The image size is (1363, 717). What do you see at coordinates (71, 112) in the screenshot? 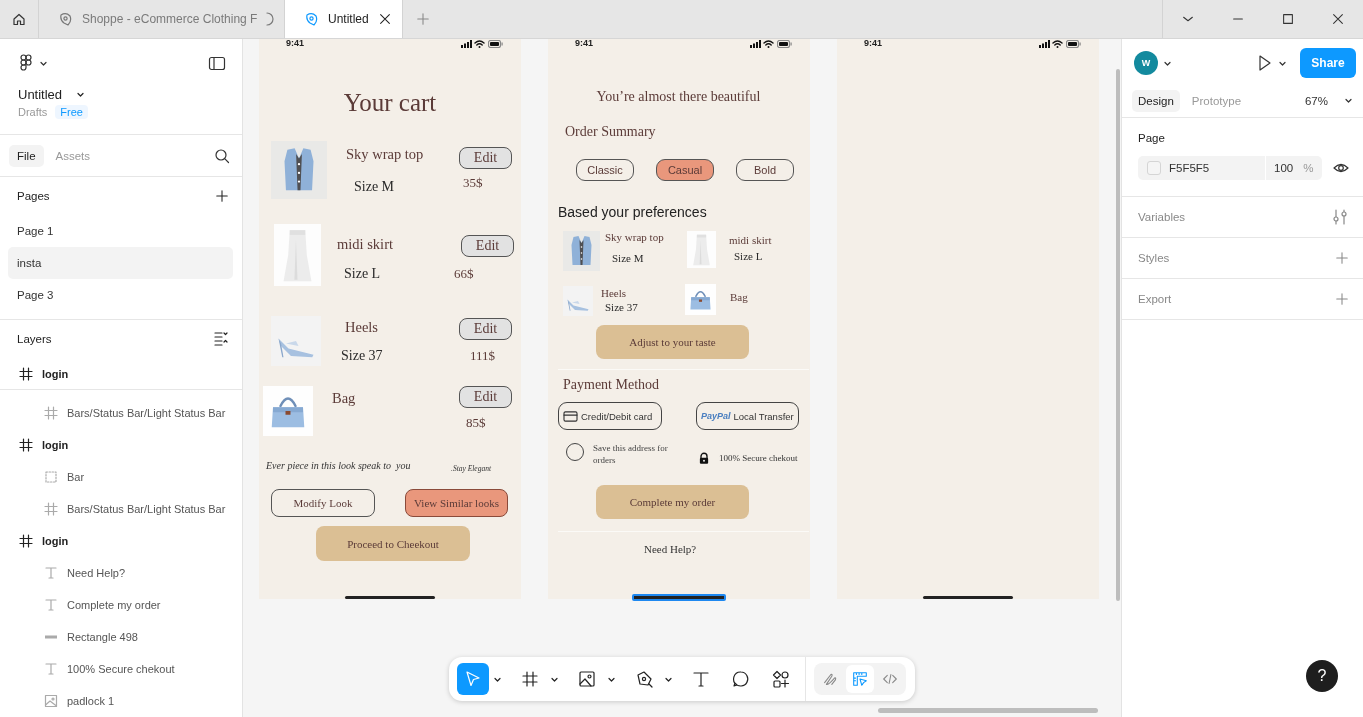
I see `plan-badge: Free` at bounding box center [71, 112].